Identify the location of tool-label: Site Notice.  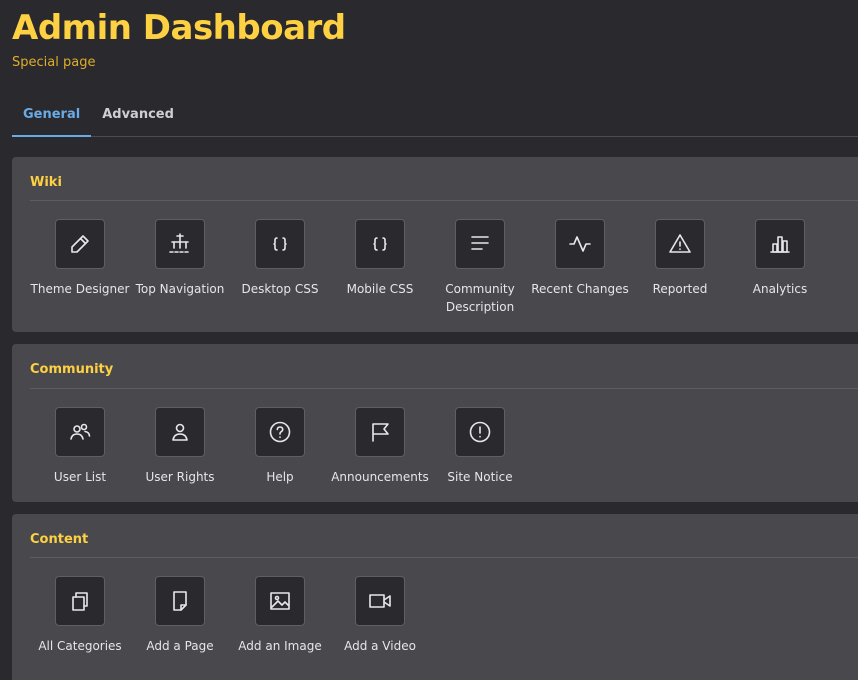
(480, 477).